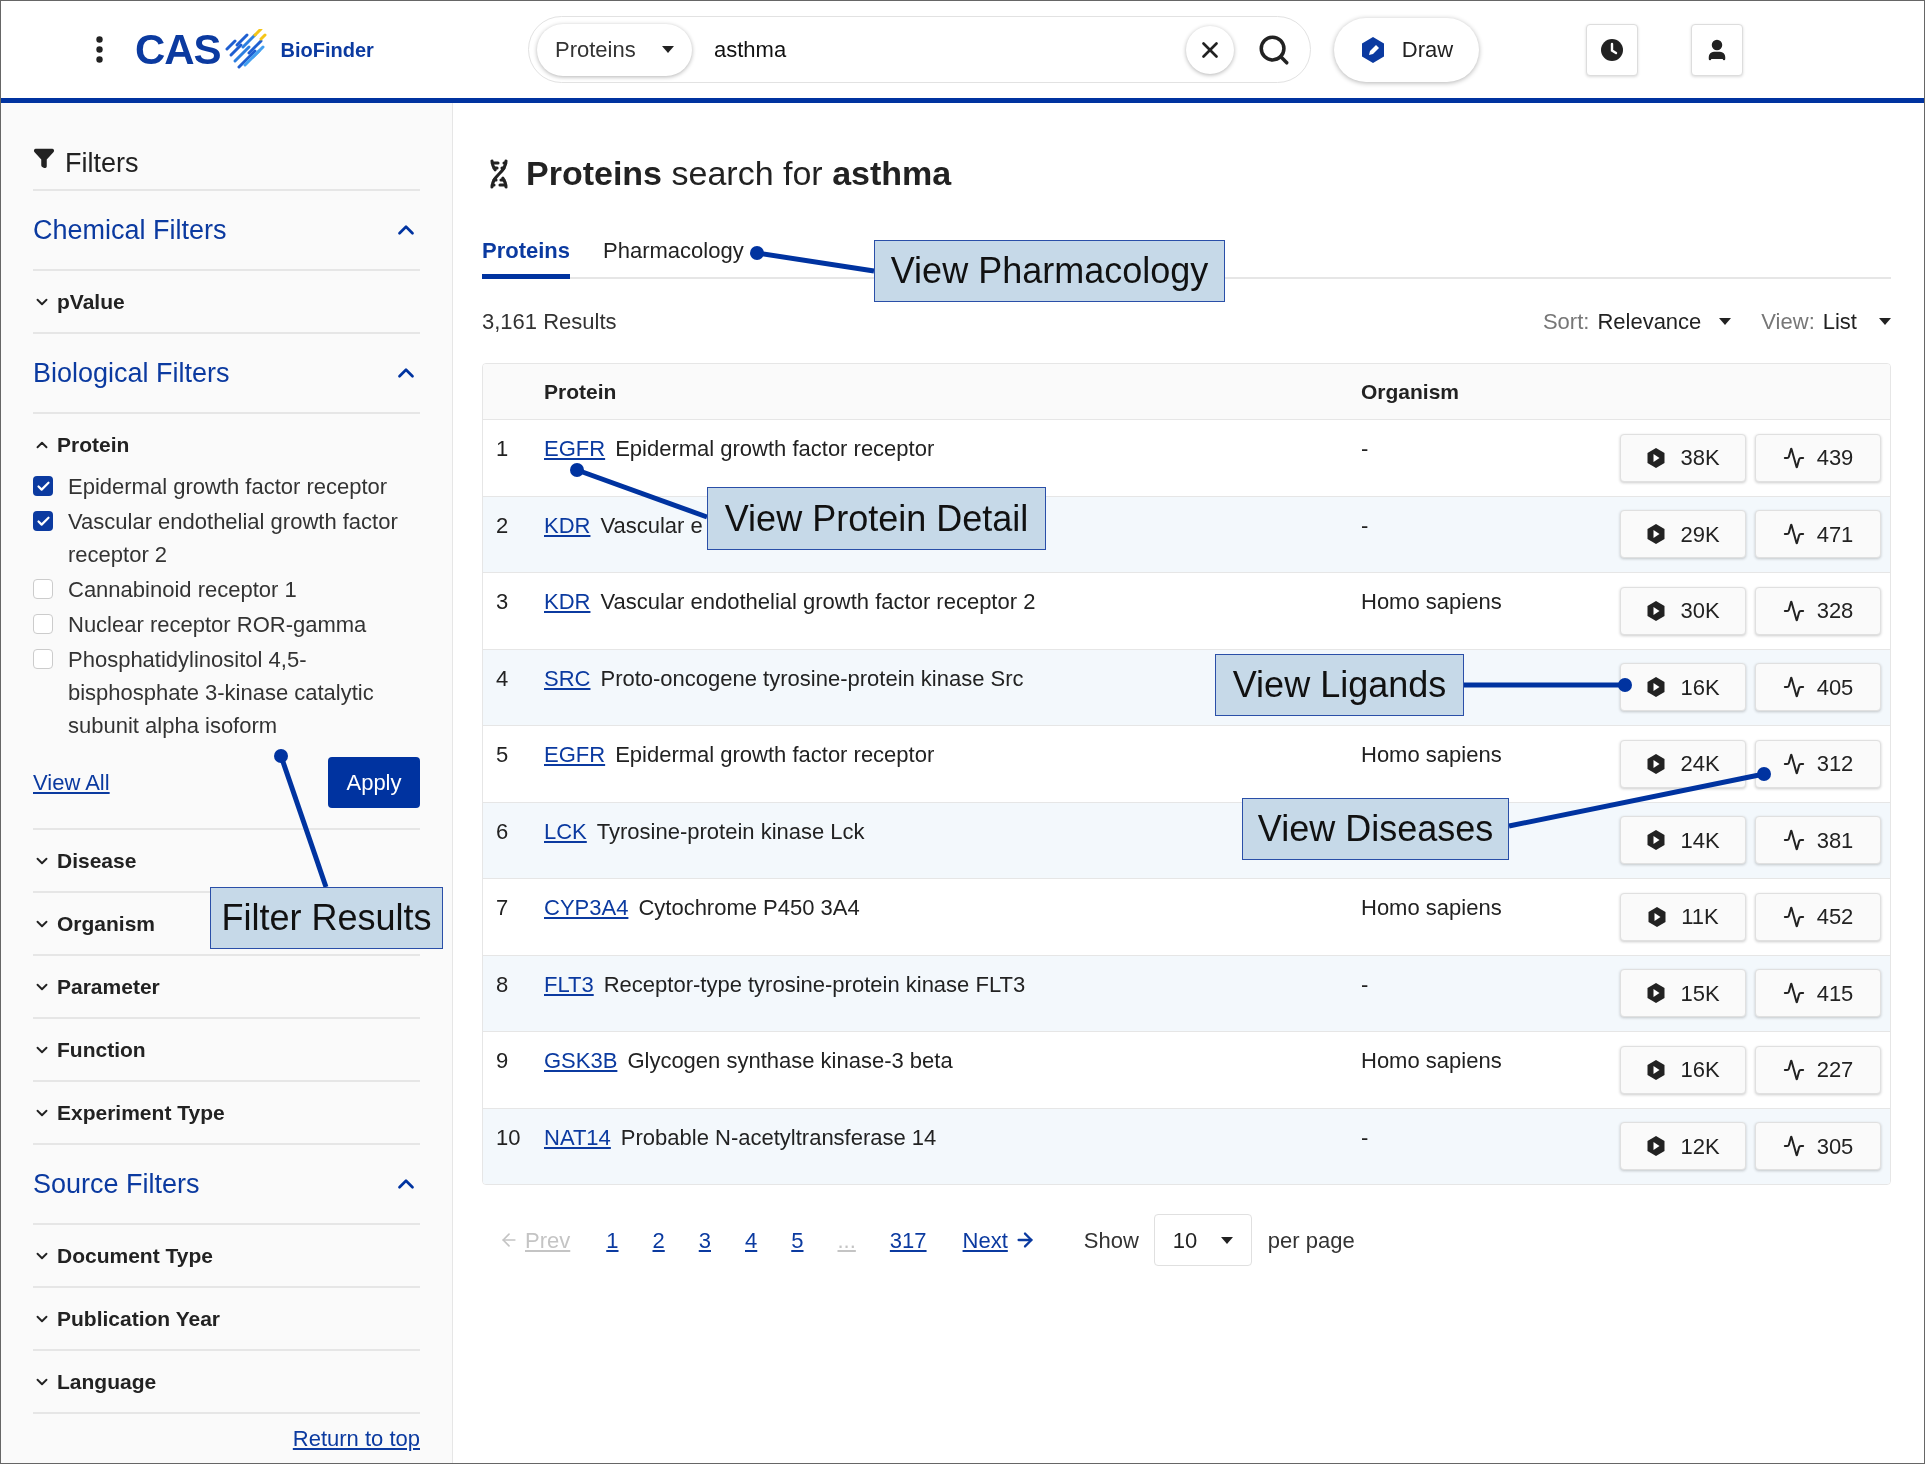  I want to click on protein-name: Receptor-type tyrosine-protein kinase FLT3, so click(814, 984).